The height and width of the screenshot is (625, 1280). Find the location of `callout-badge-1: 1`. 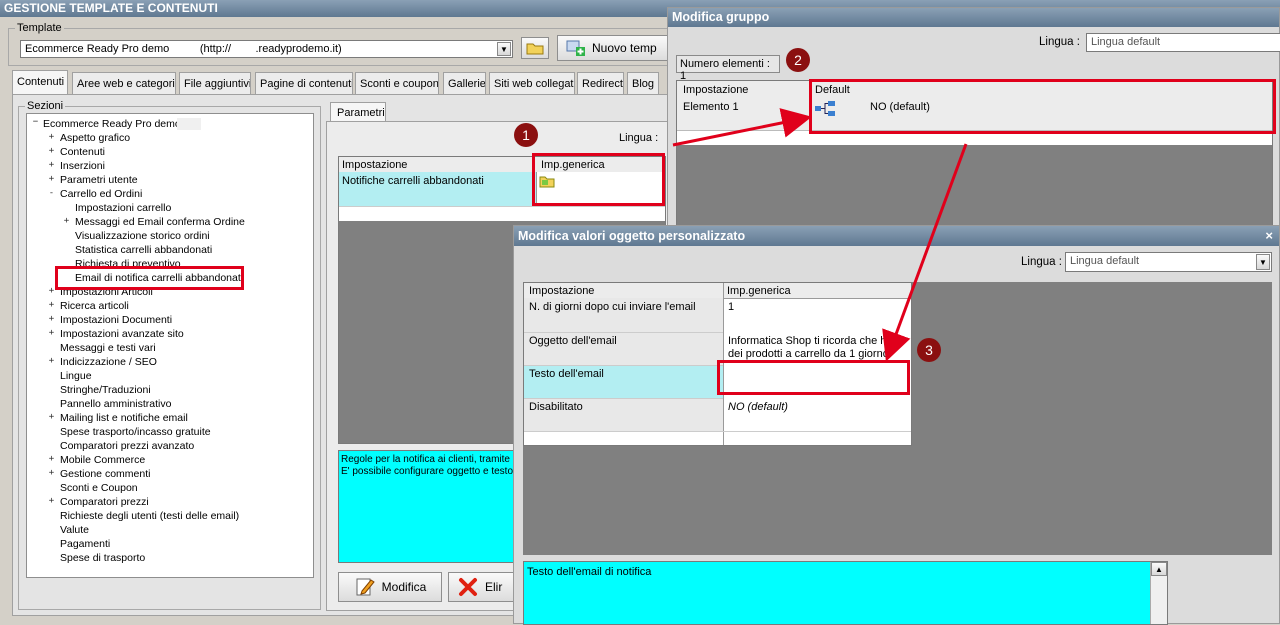

callout-badge-1: 1 is located at coordinates (526, 135).